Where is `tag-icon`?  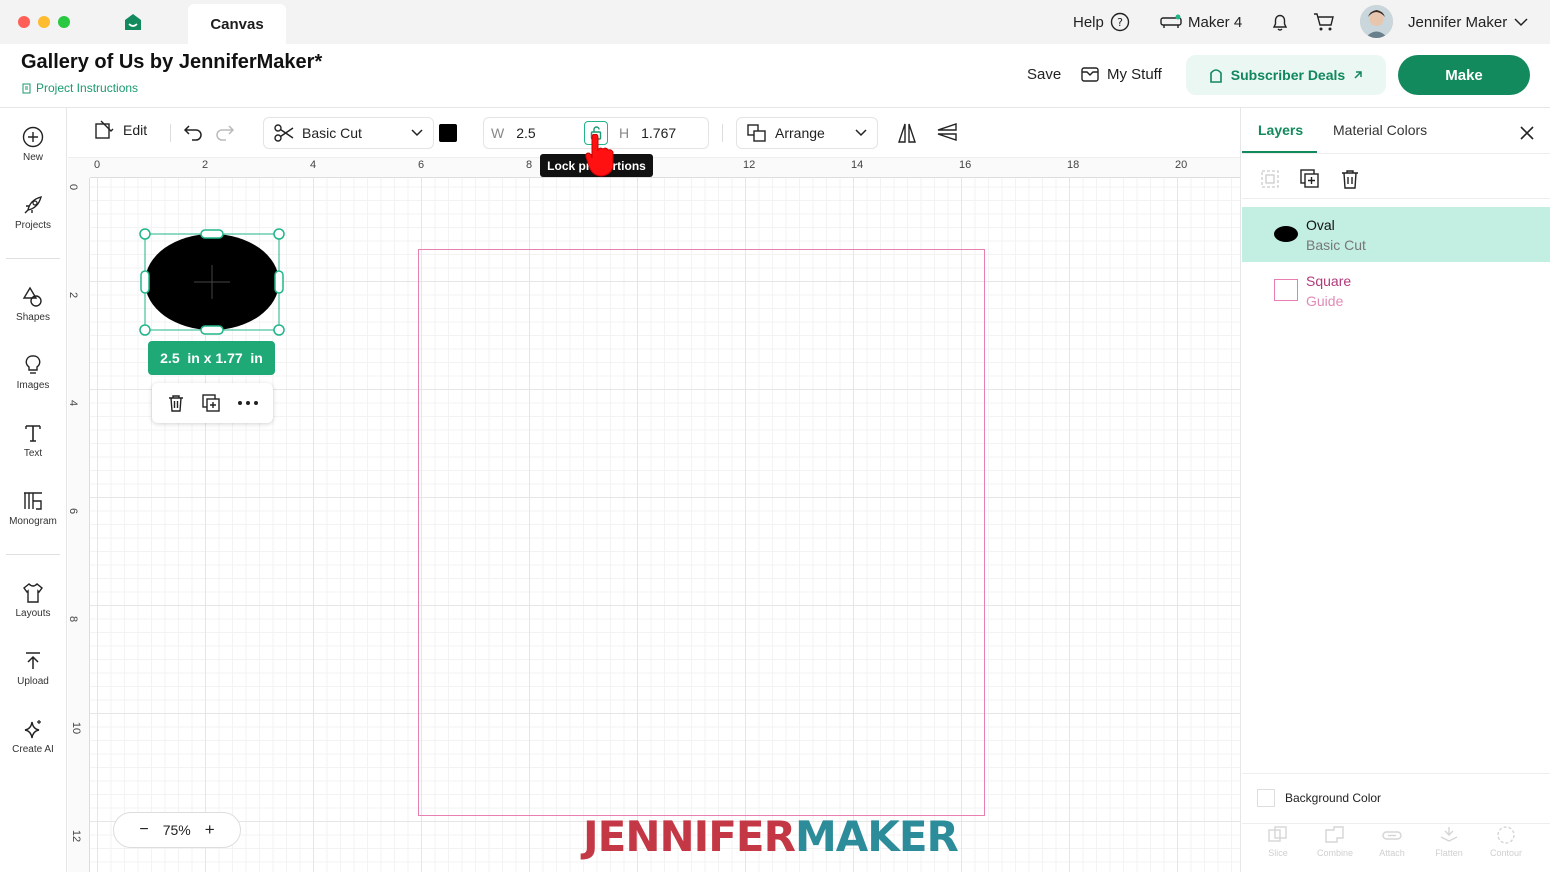 tag-icon is located at coordinates (1215, 76).